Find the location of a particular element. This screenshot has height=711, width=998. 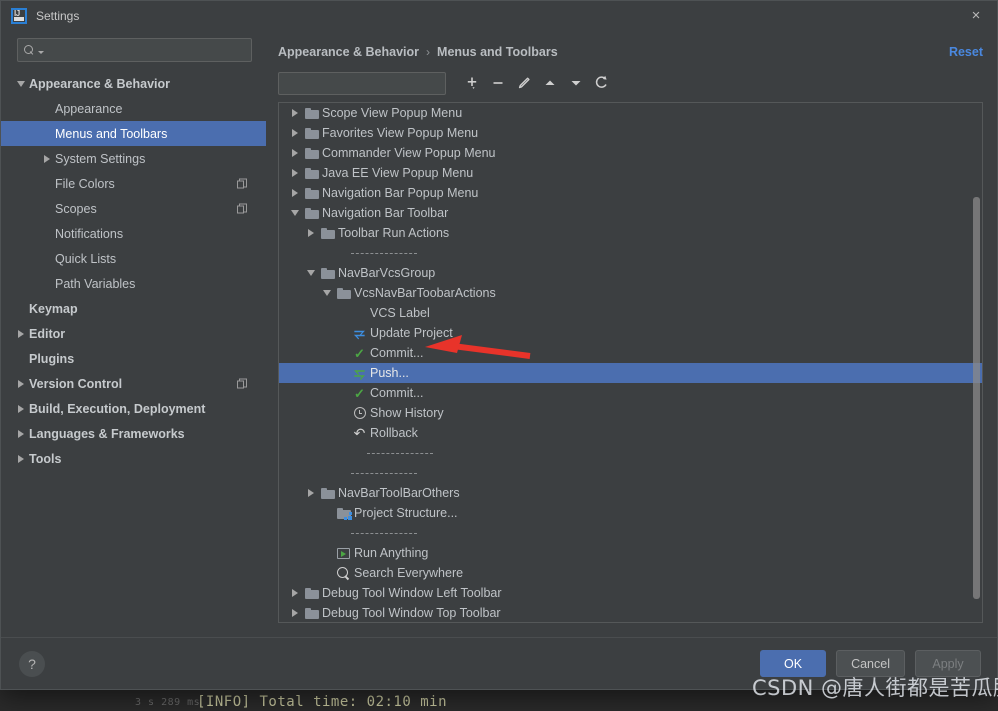

tree-row: Scope View Popup Menu is located at coordinates (630, 113).